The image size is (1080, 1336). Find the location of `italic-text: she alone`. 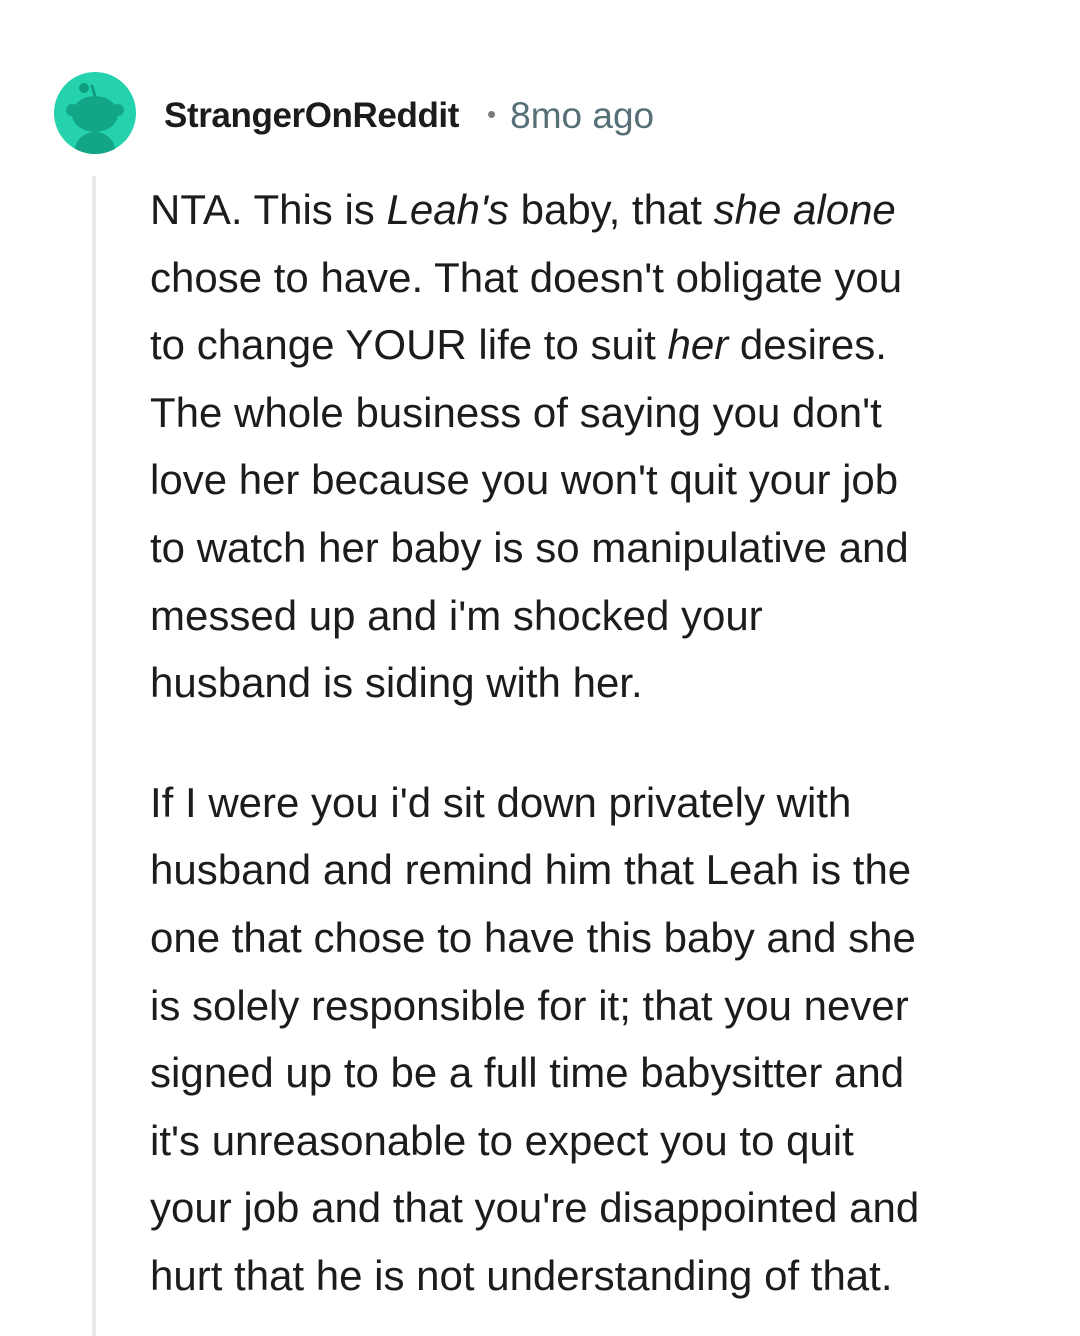

italic-text: she alone is located at coordinates (804, 209).